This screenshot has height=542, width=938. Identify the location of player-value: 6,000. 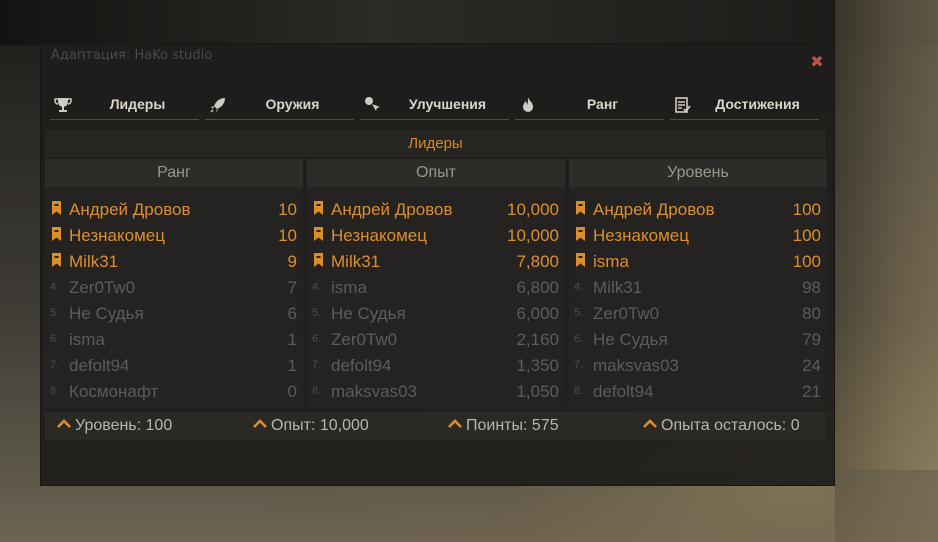
(537, 313).